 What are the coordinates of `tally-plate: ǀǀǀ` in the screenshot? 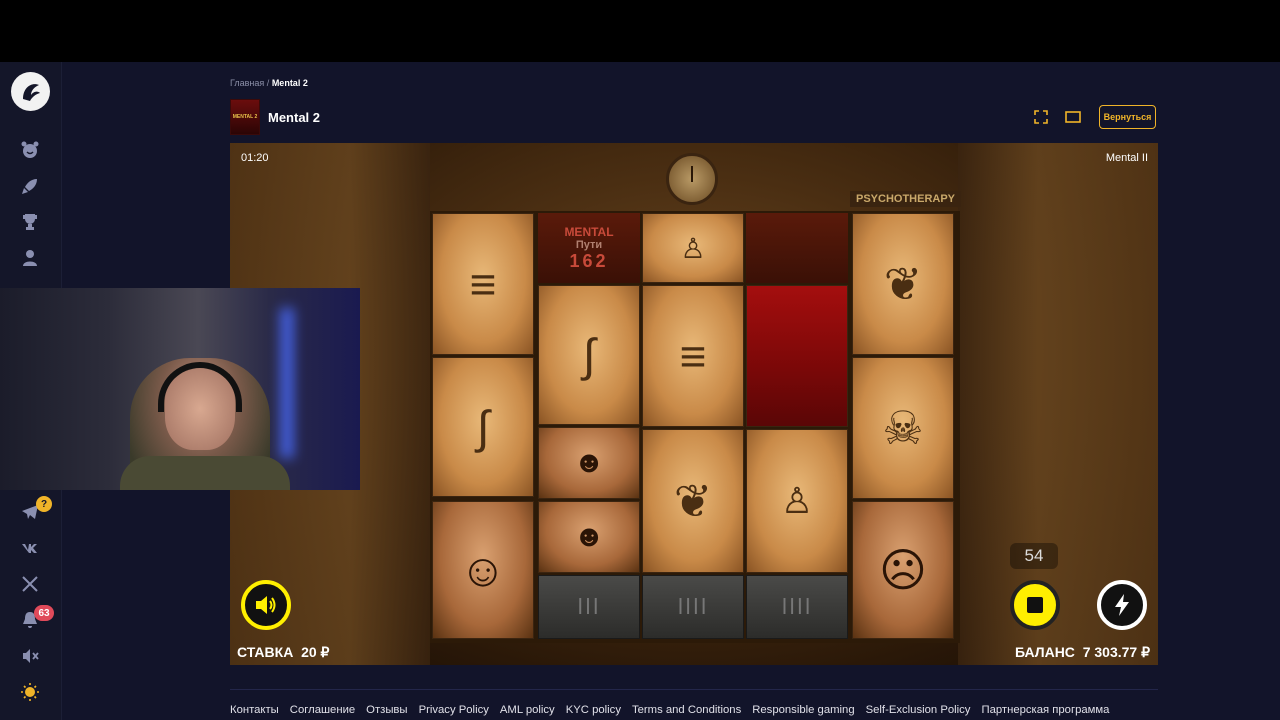 It's located at (589, 607).